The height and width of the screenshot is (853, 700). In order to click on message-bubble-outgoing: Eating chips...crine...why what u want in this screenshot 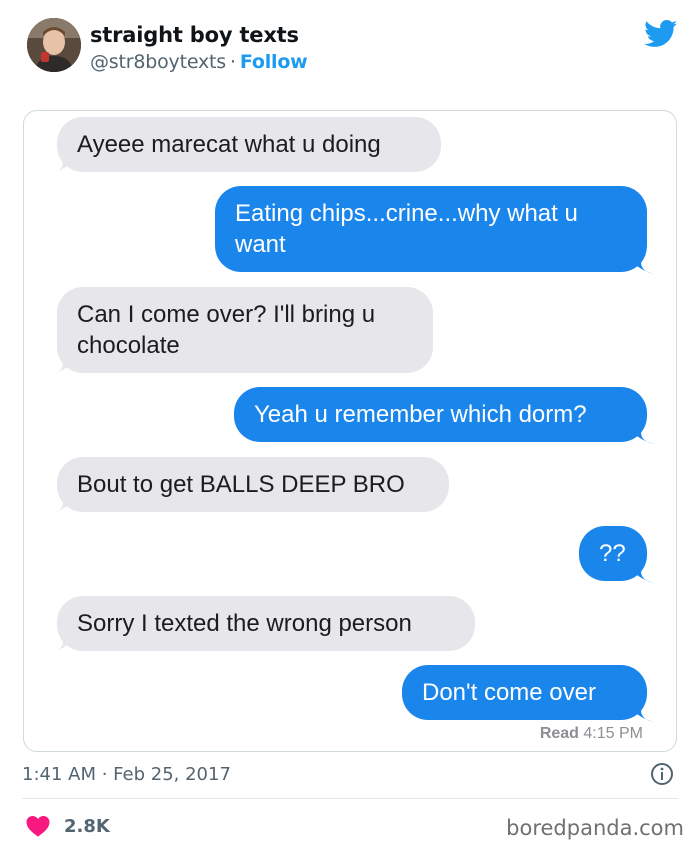, I will do `click(435, 230)`.